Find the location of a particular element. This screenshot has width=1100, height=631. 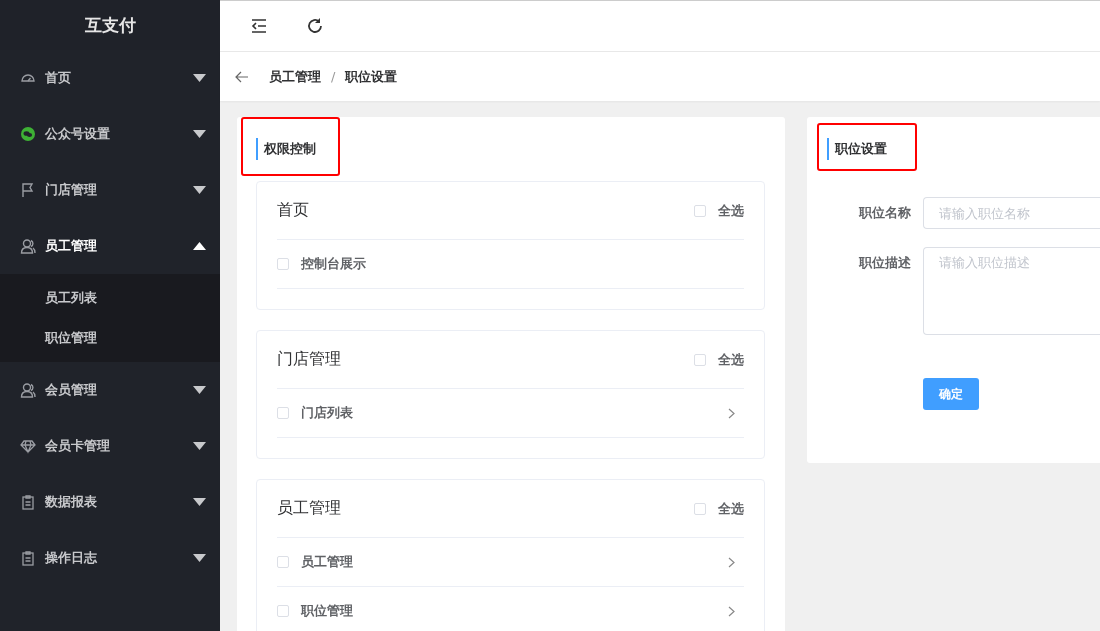

panel-title: 职位设置 is located at coordinates (857, 149).